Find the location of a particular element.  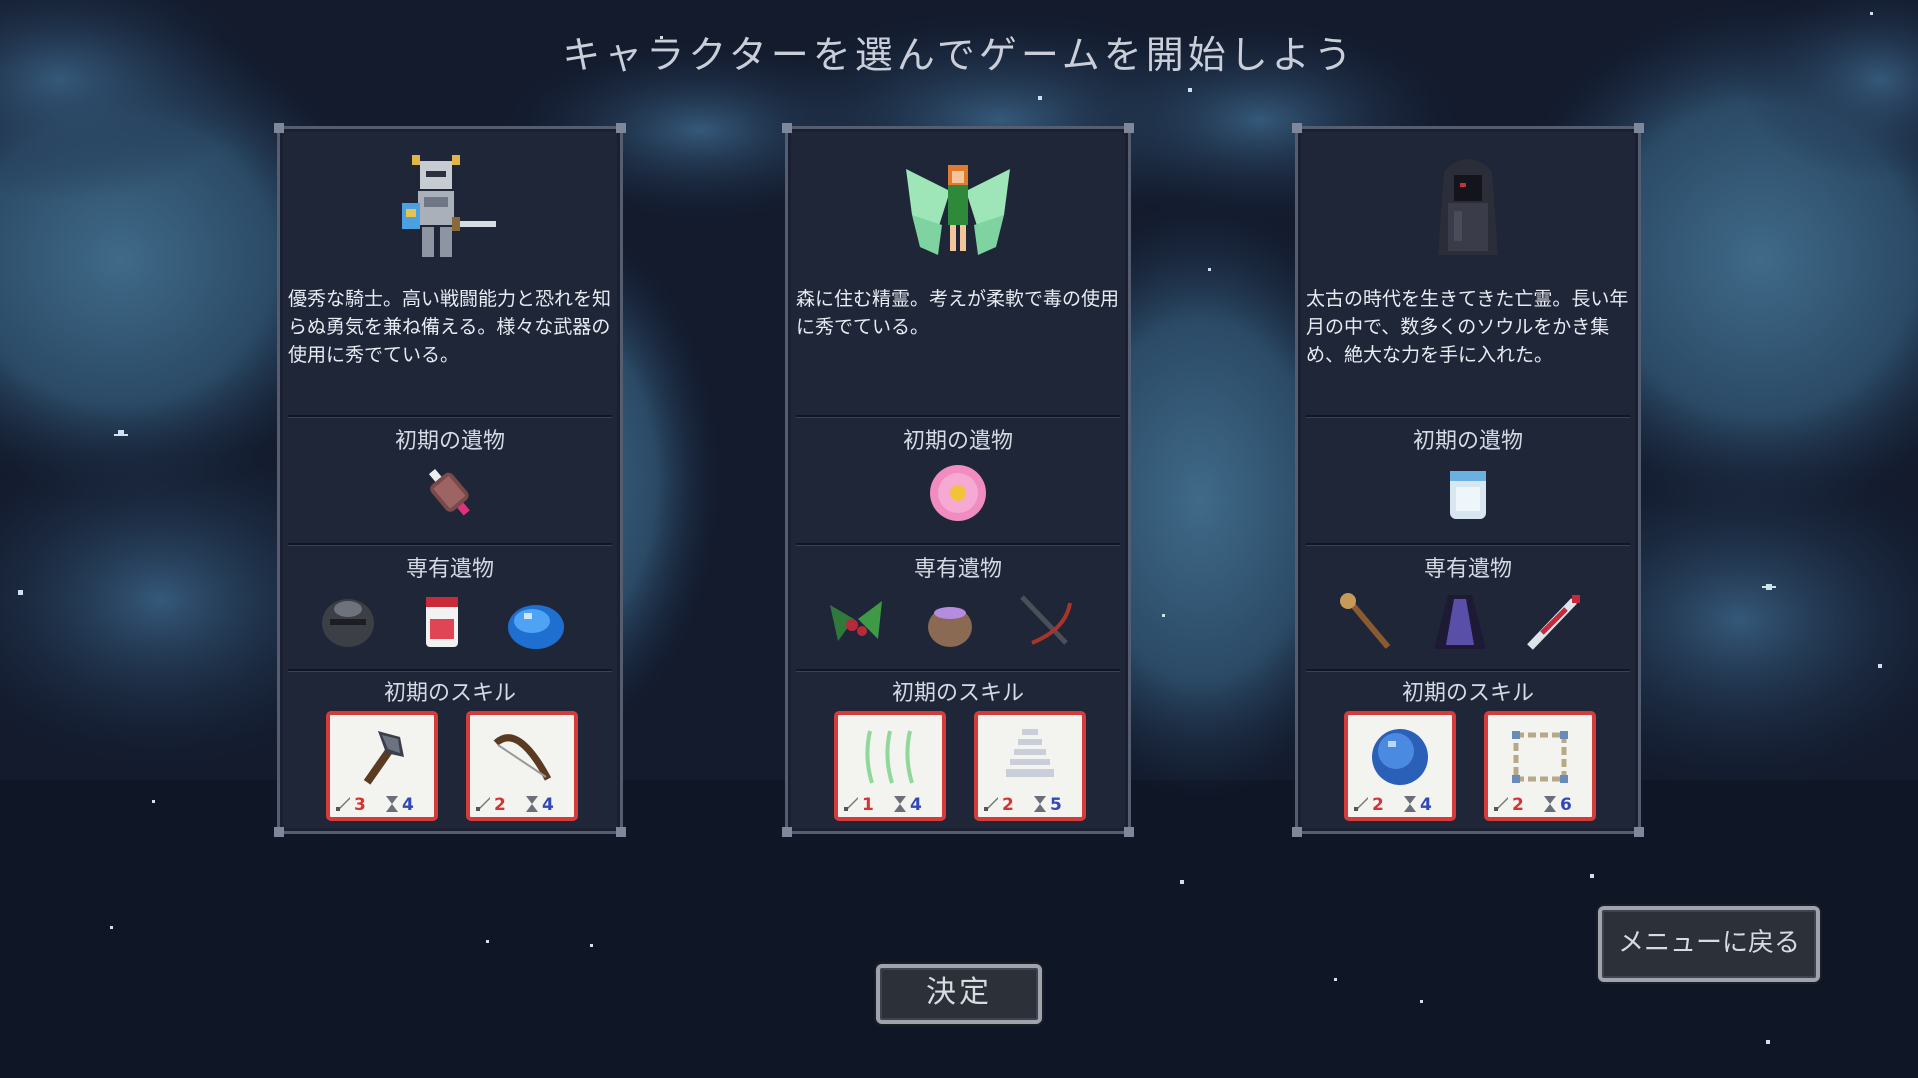

poison-pot-icon is located at coordinates (950, 621).